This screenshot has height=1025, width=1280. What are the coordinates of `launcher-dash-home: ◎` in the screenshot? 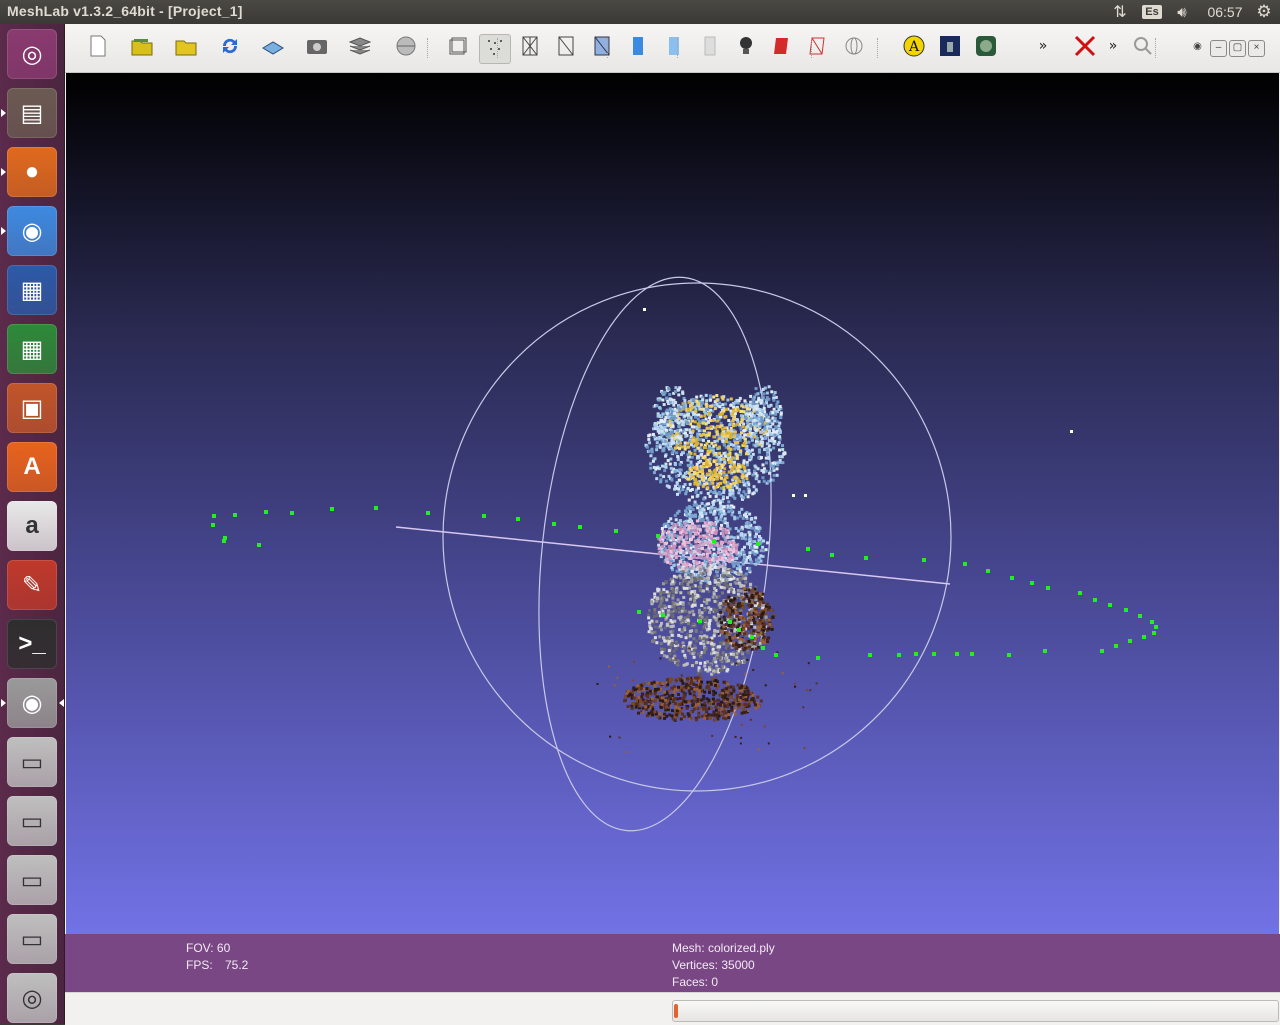 It's located at (32, 54).